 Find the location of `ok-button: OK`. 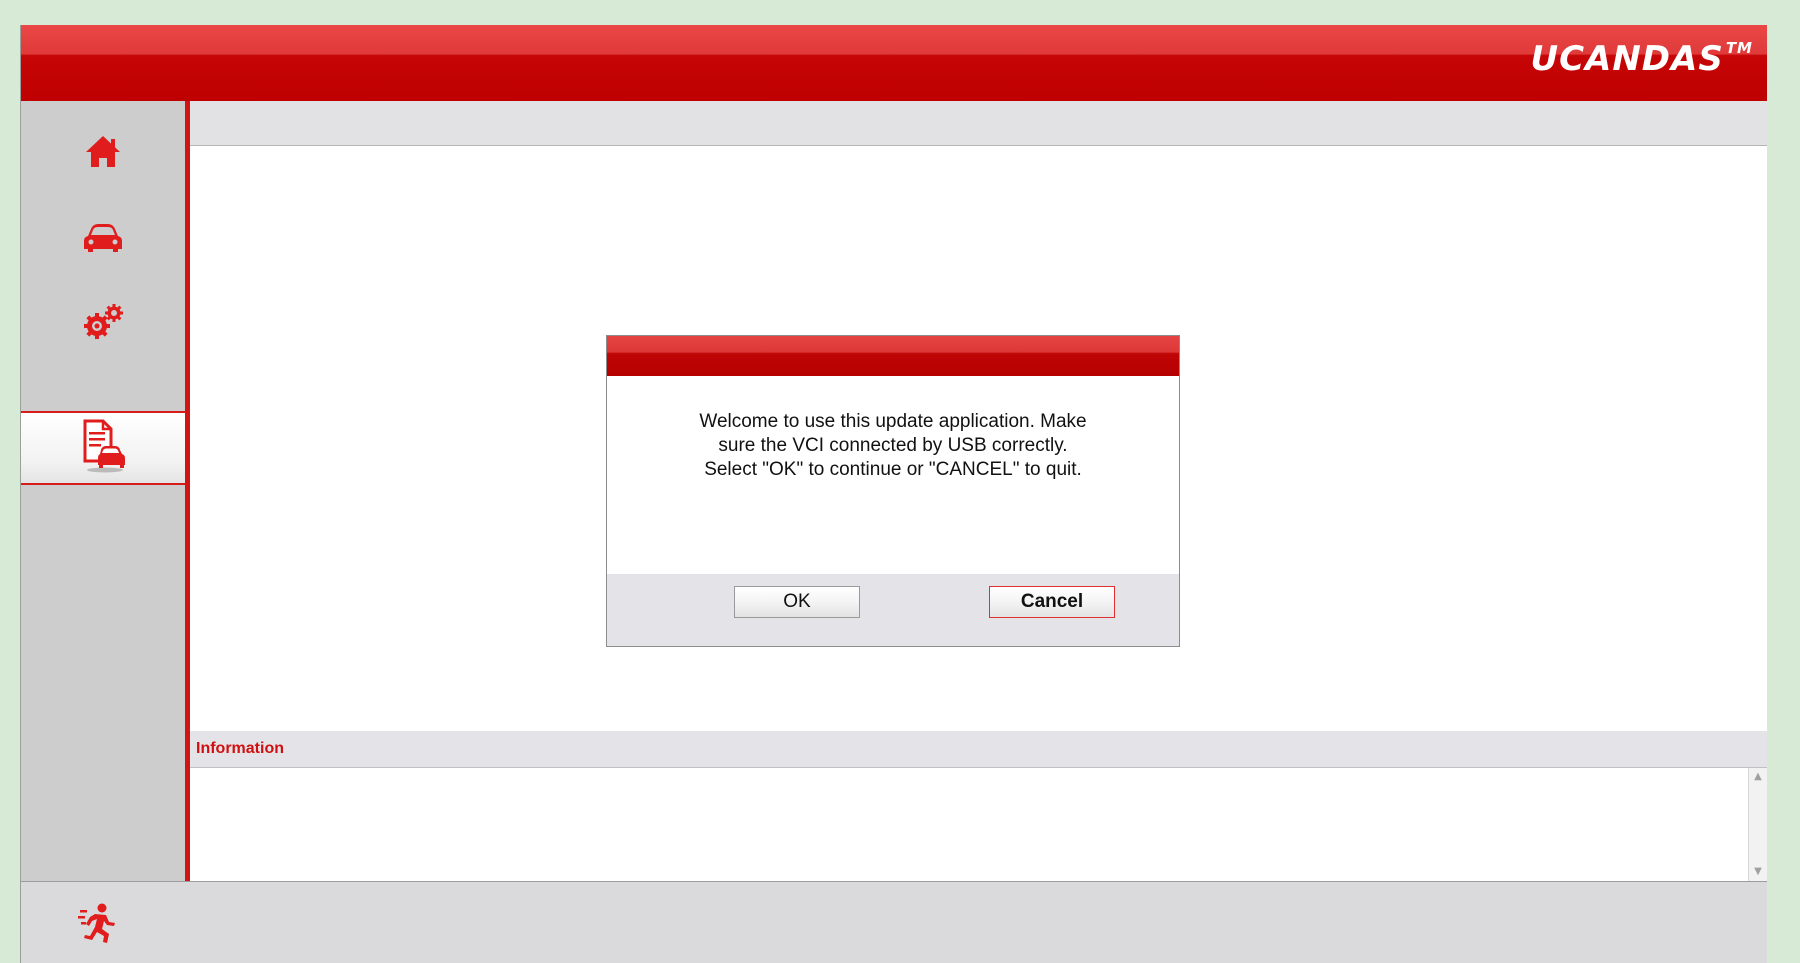

ok-button: OK is located at coordinates (797, 602).